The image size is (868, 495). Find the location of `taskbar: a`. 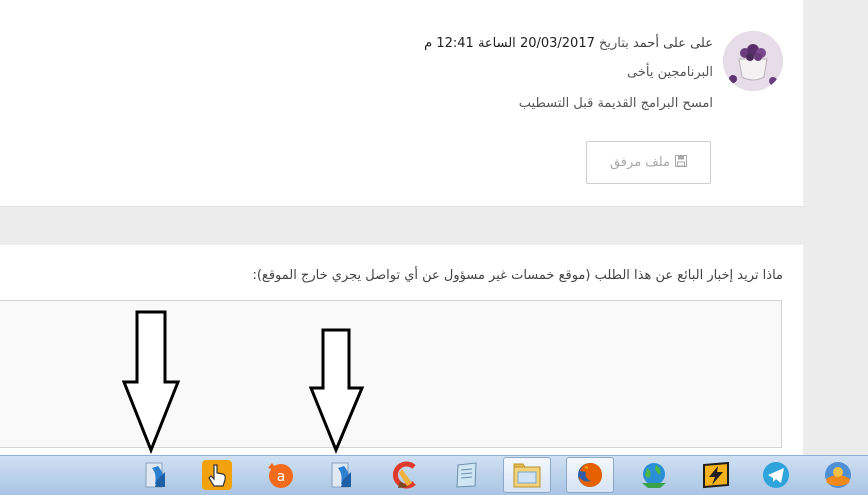

taskbar: a is located at coordinates (434, 475).